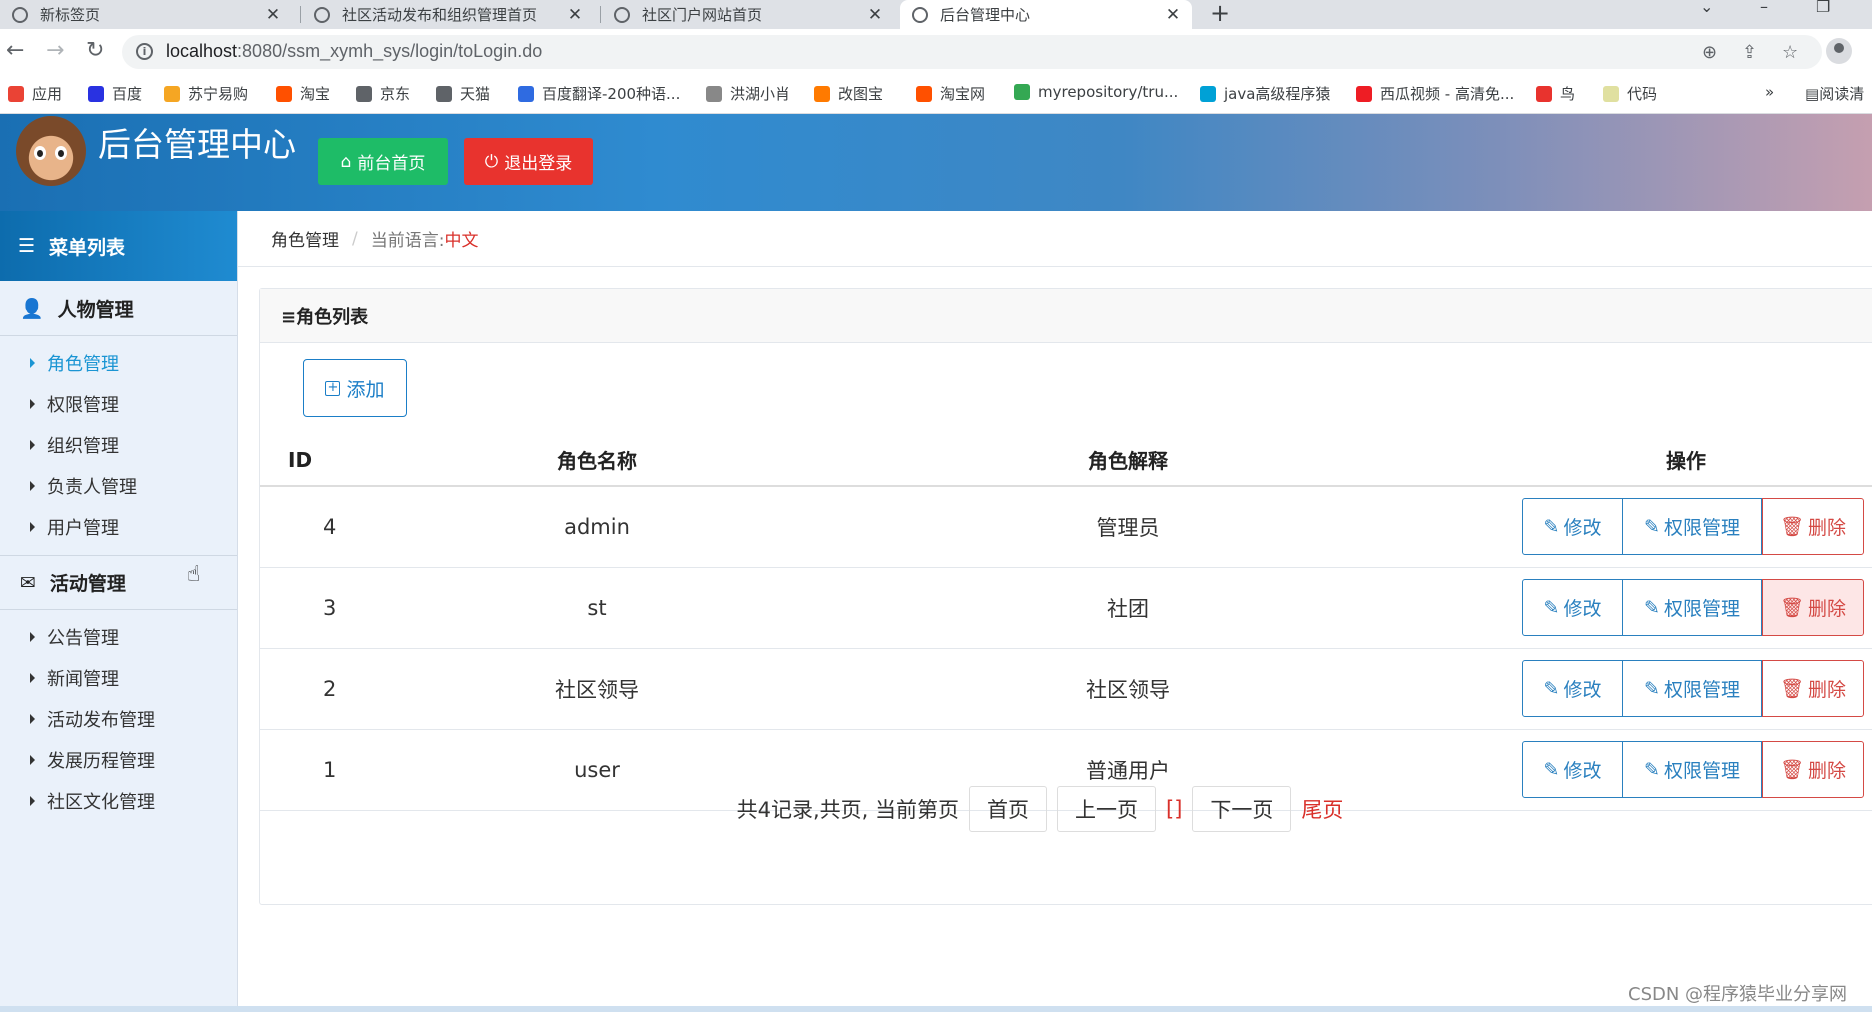  What do you see at coordinates (206, 93) in the screenshot?
I see `bookmark-item: 苏宁易购` at bounding box center [206, 93].